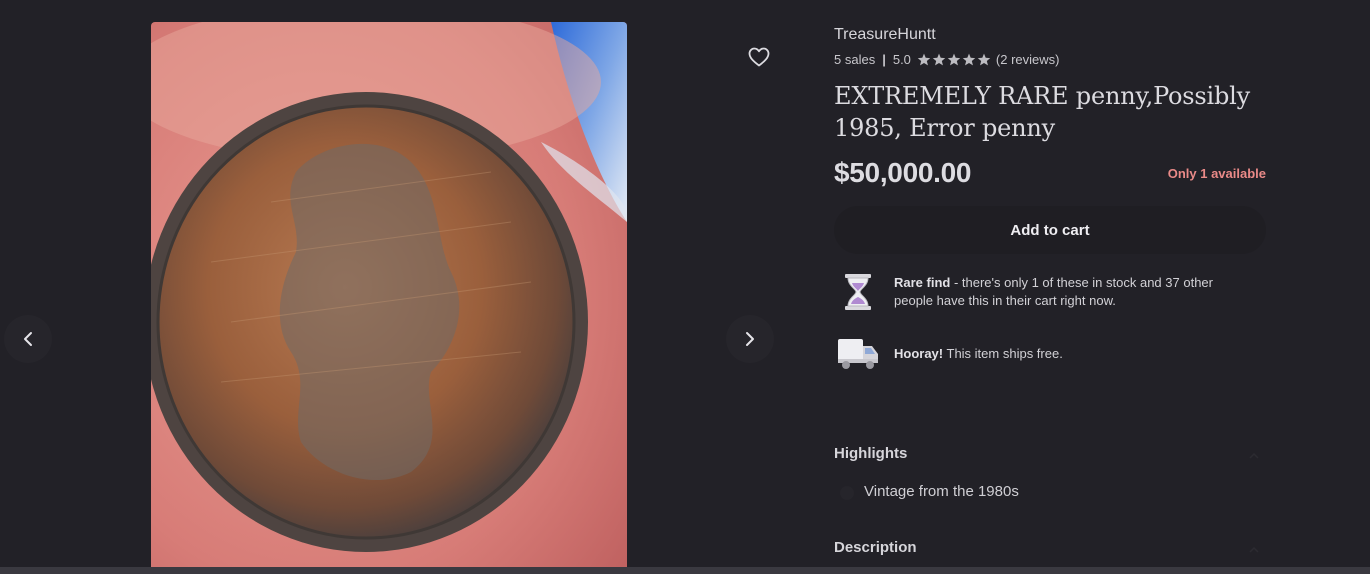 The height and width of the screenshot is (574, 1370). Describe the element at coordinates (1216, 173) in the screenshot. I see `stock-note: Only 1 available` at that location.